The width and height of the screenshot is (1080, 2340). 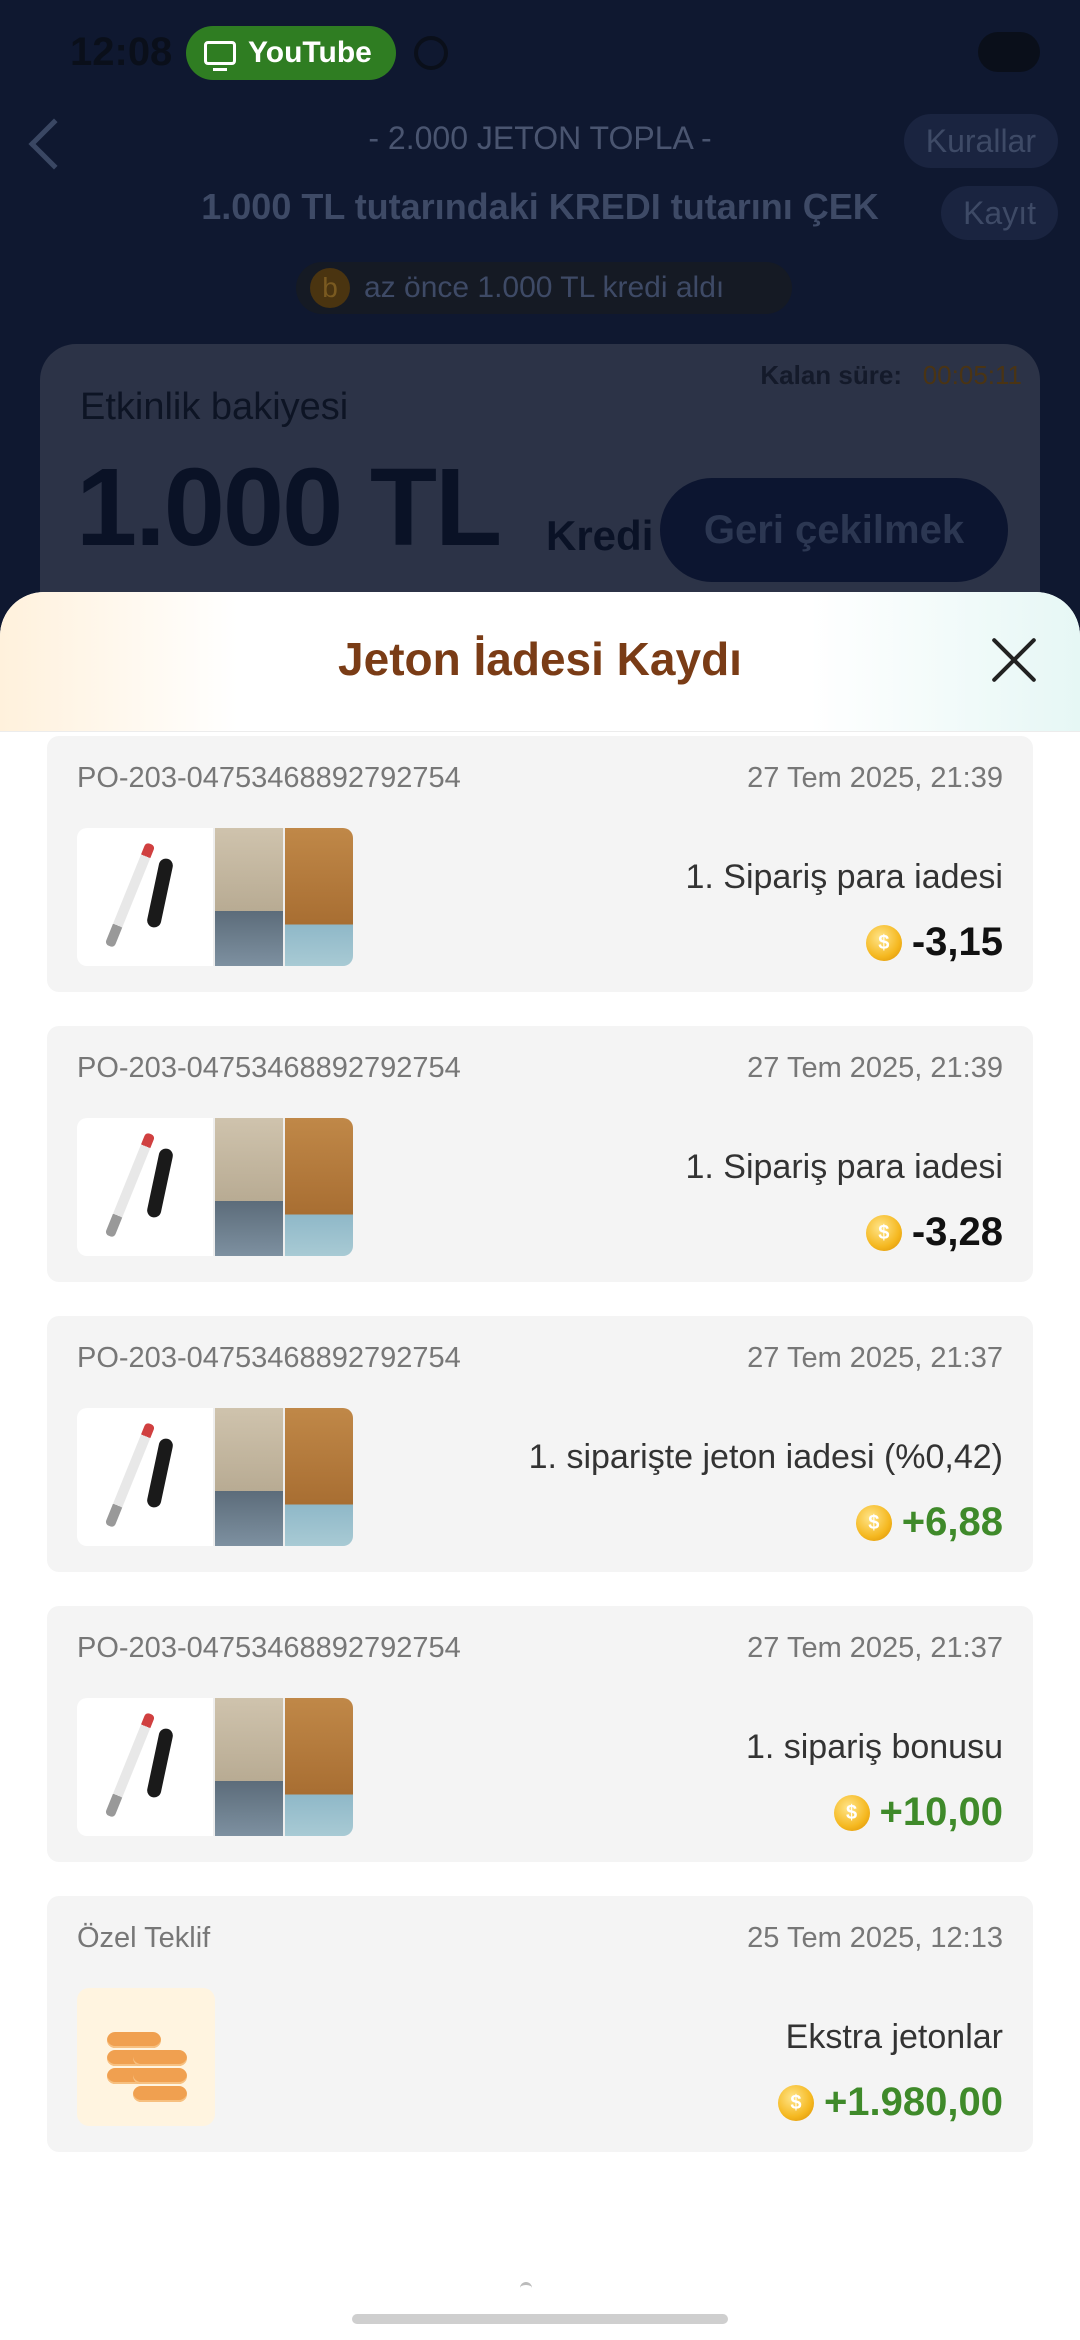 What do you see at coordinates (144, 1938) in the screenshot?
I see `offer-label: Özel Teklif` at bounding box center [144, 1938].